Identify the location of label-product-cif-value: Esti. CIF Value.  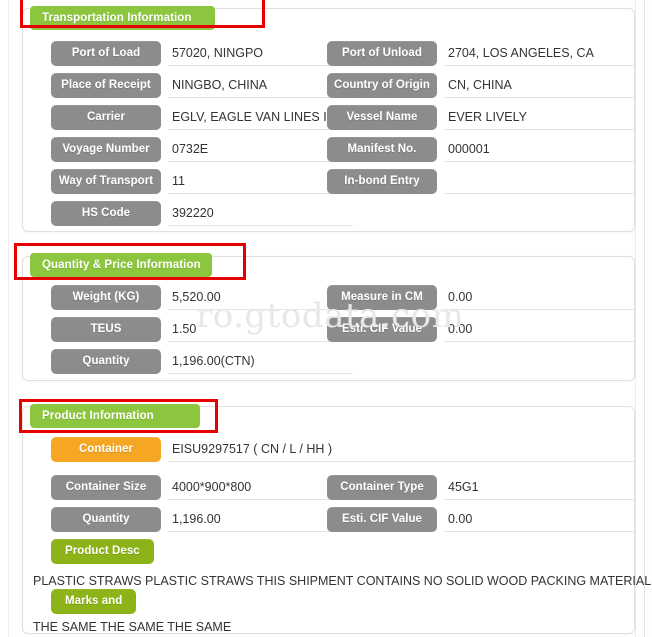
(382, 519).